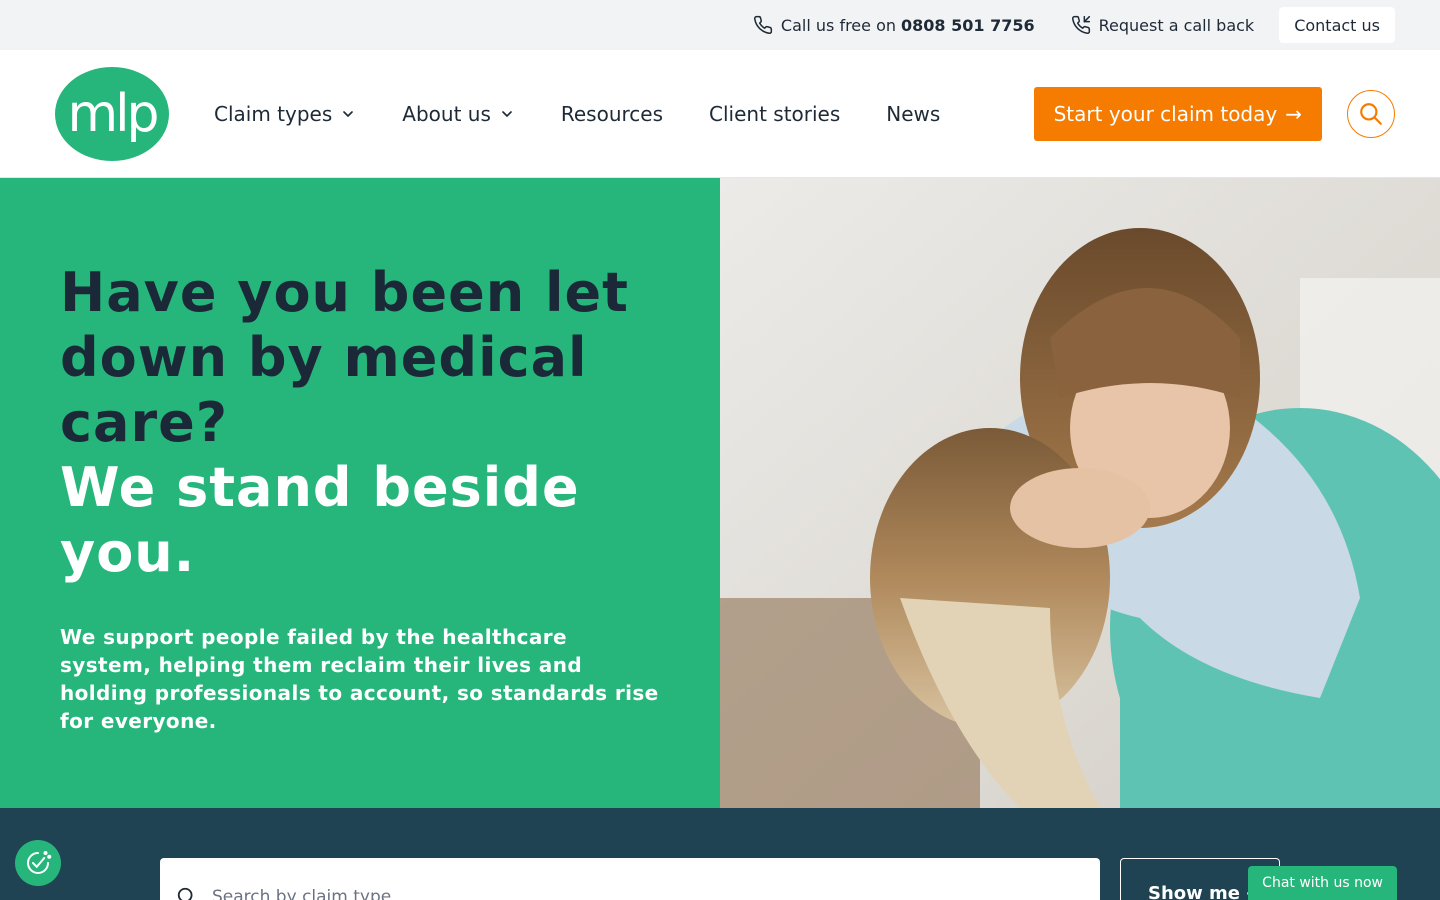 The image size is (1440, 900). Describe the element at coordinates (344, 357) in the screenshot. I see `hero-title: Have you been let down by medical care?` at that location.